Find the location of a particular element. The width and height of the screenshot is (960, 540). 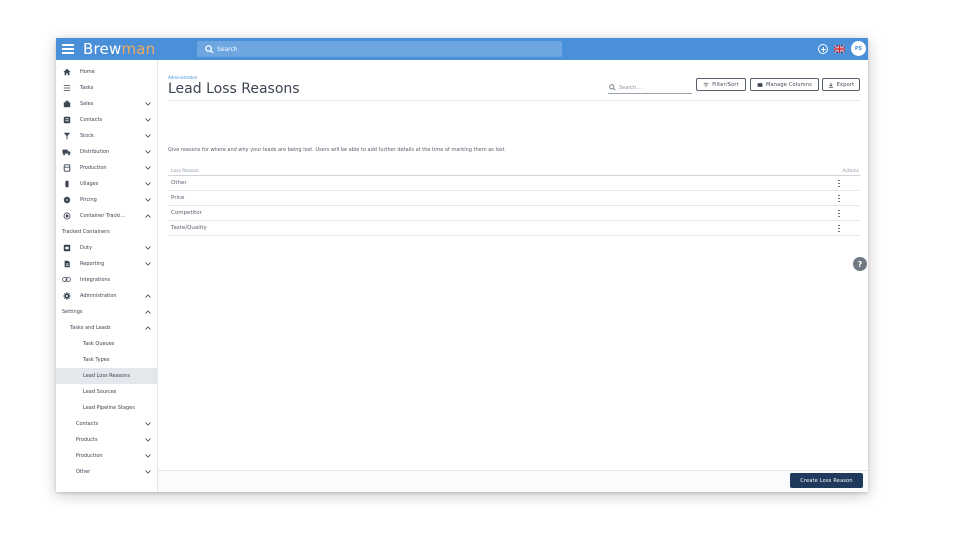

sidebar-item-task-types: Task Types is located at coordinates (106, 360).